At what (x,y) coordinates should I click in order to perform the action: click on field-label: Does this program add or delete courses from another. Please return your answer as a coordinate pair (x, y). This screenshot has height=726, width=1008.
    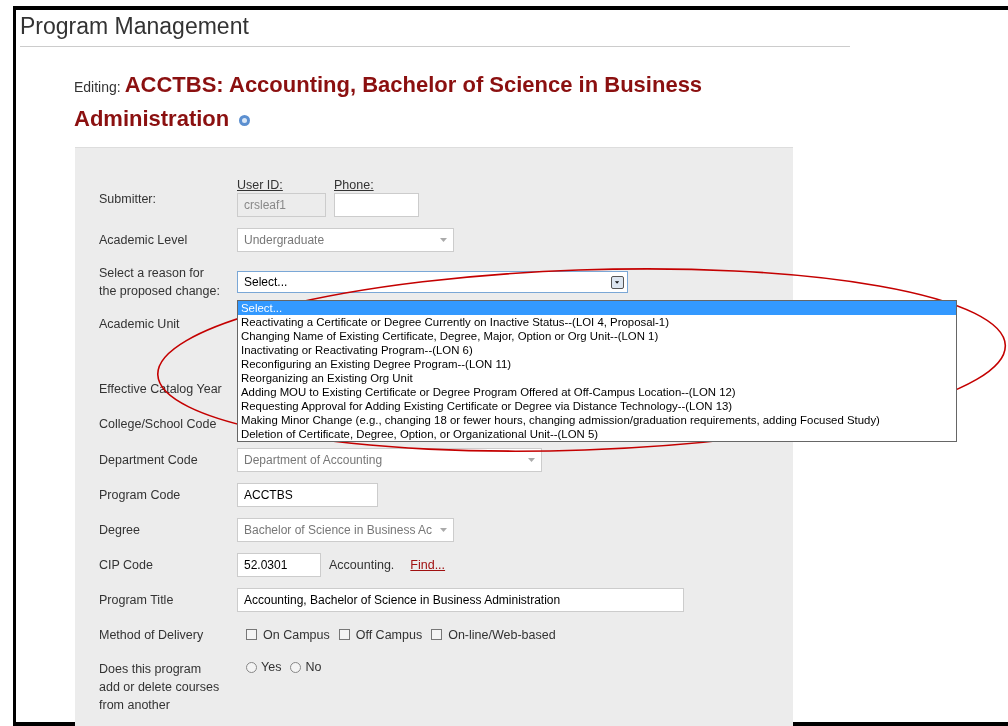
    Looking at the image, I should click on (160, 687).